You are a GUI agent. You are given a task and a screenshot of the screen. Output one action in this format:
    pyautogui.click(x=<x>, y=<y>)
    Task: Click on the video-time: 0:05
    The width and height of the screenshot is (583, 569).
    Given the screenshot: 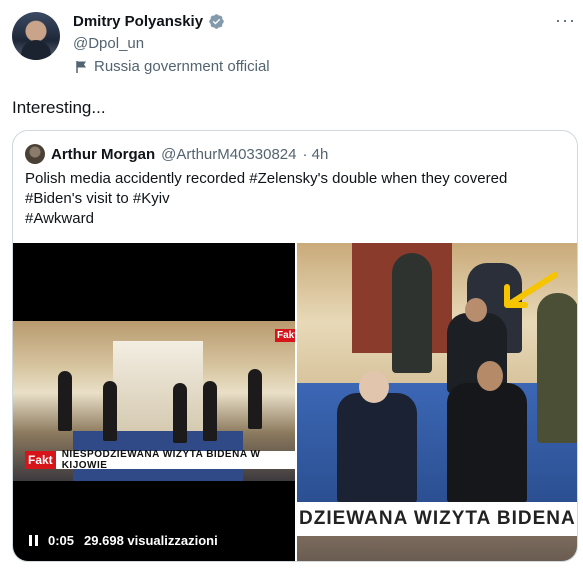 What is the action you would take?
    pyautogui.click(x=61, y=540)
    